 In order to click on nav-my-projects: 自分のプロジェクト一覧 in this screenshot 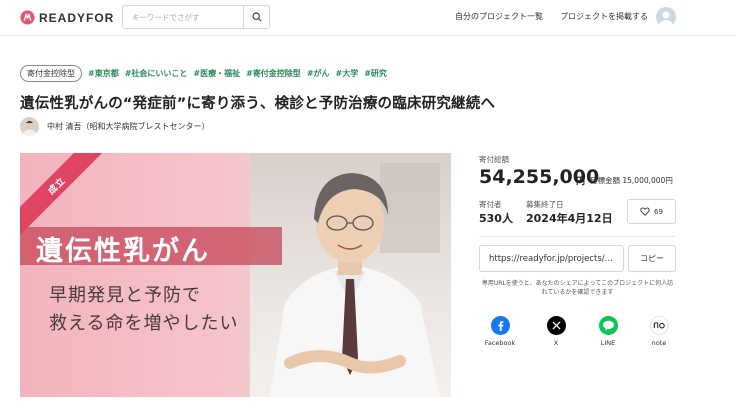, I will do `click(499, 16)`.